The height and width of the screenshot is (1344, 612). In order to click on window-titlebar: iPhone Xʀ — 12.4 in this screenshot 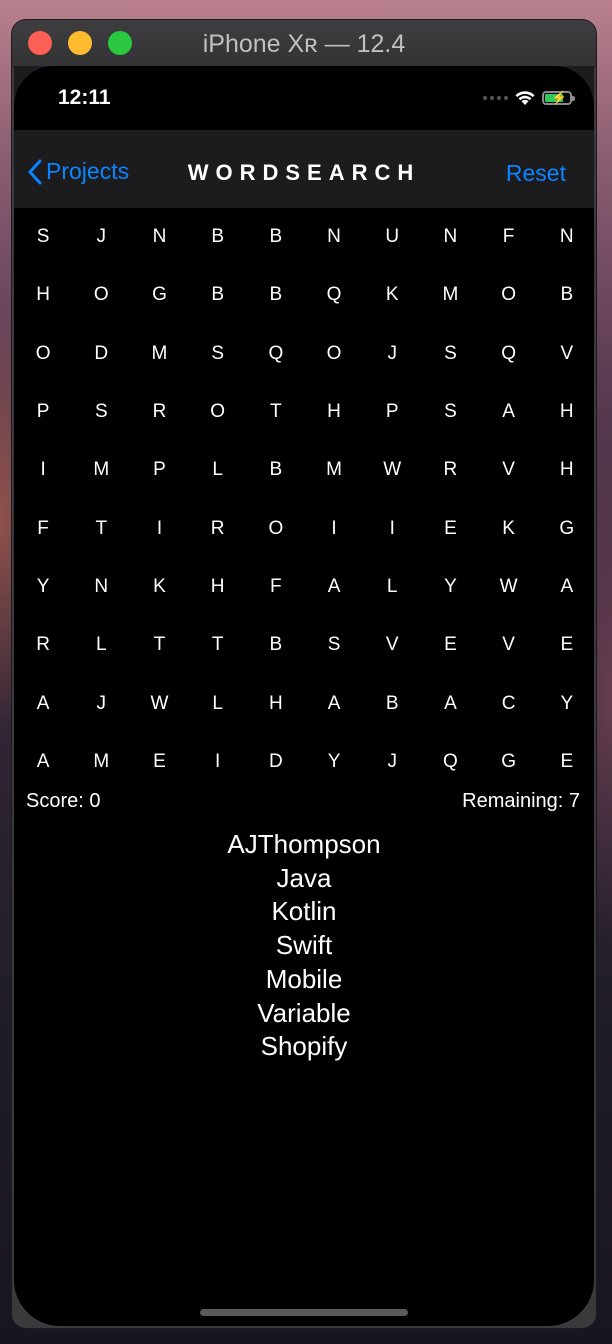, I will do `click(304, 43)`.